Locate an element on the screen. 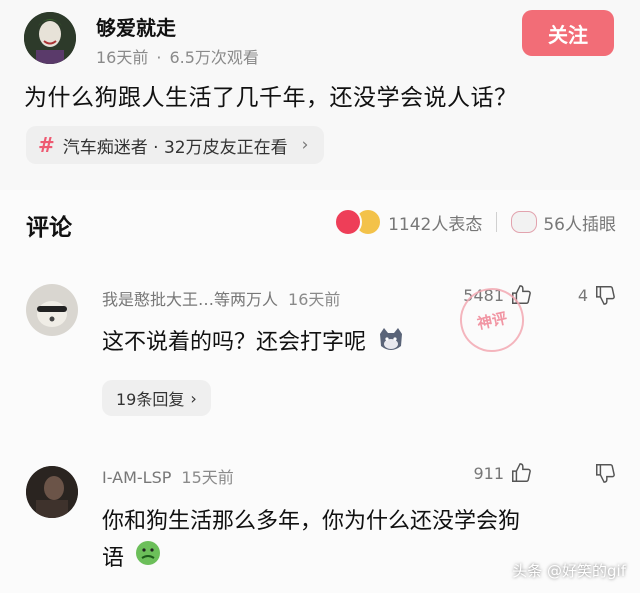 This screenshot has height=593, width=640. insert-count: 56人插眼 is located at coordinates (579, 224).